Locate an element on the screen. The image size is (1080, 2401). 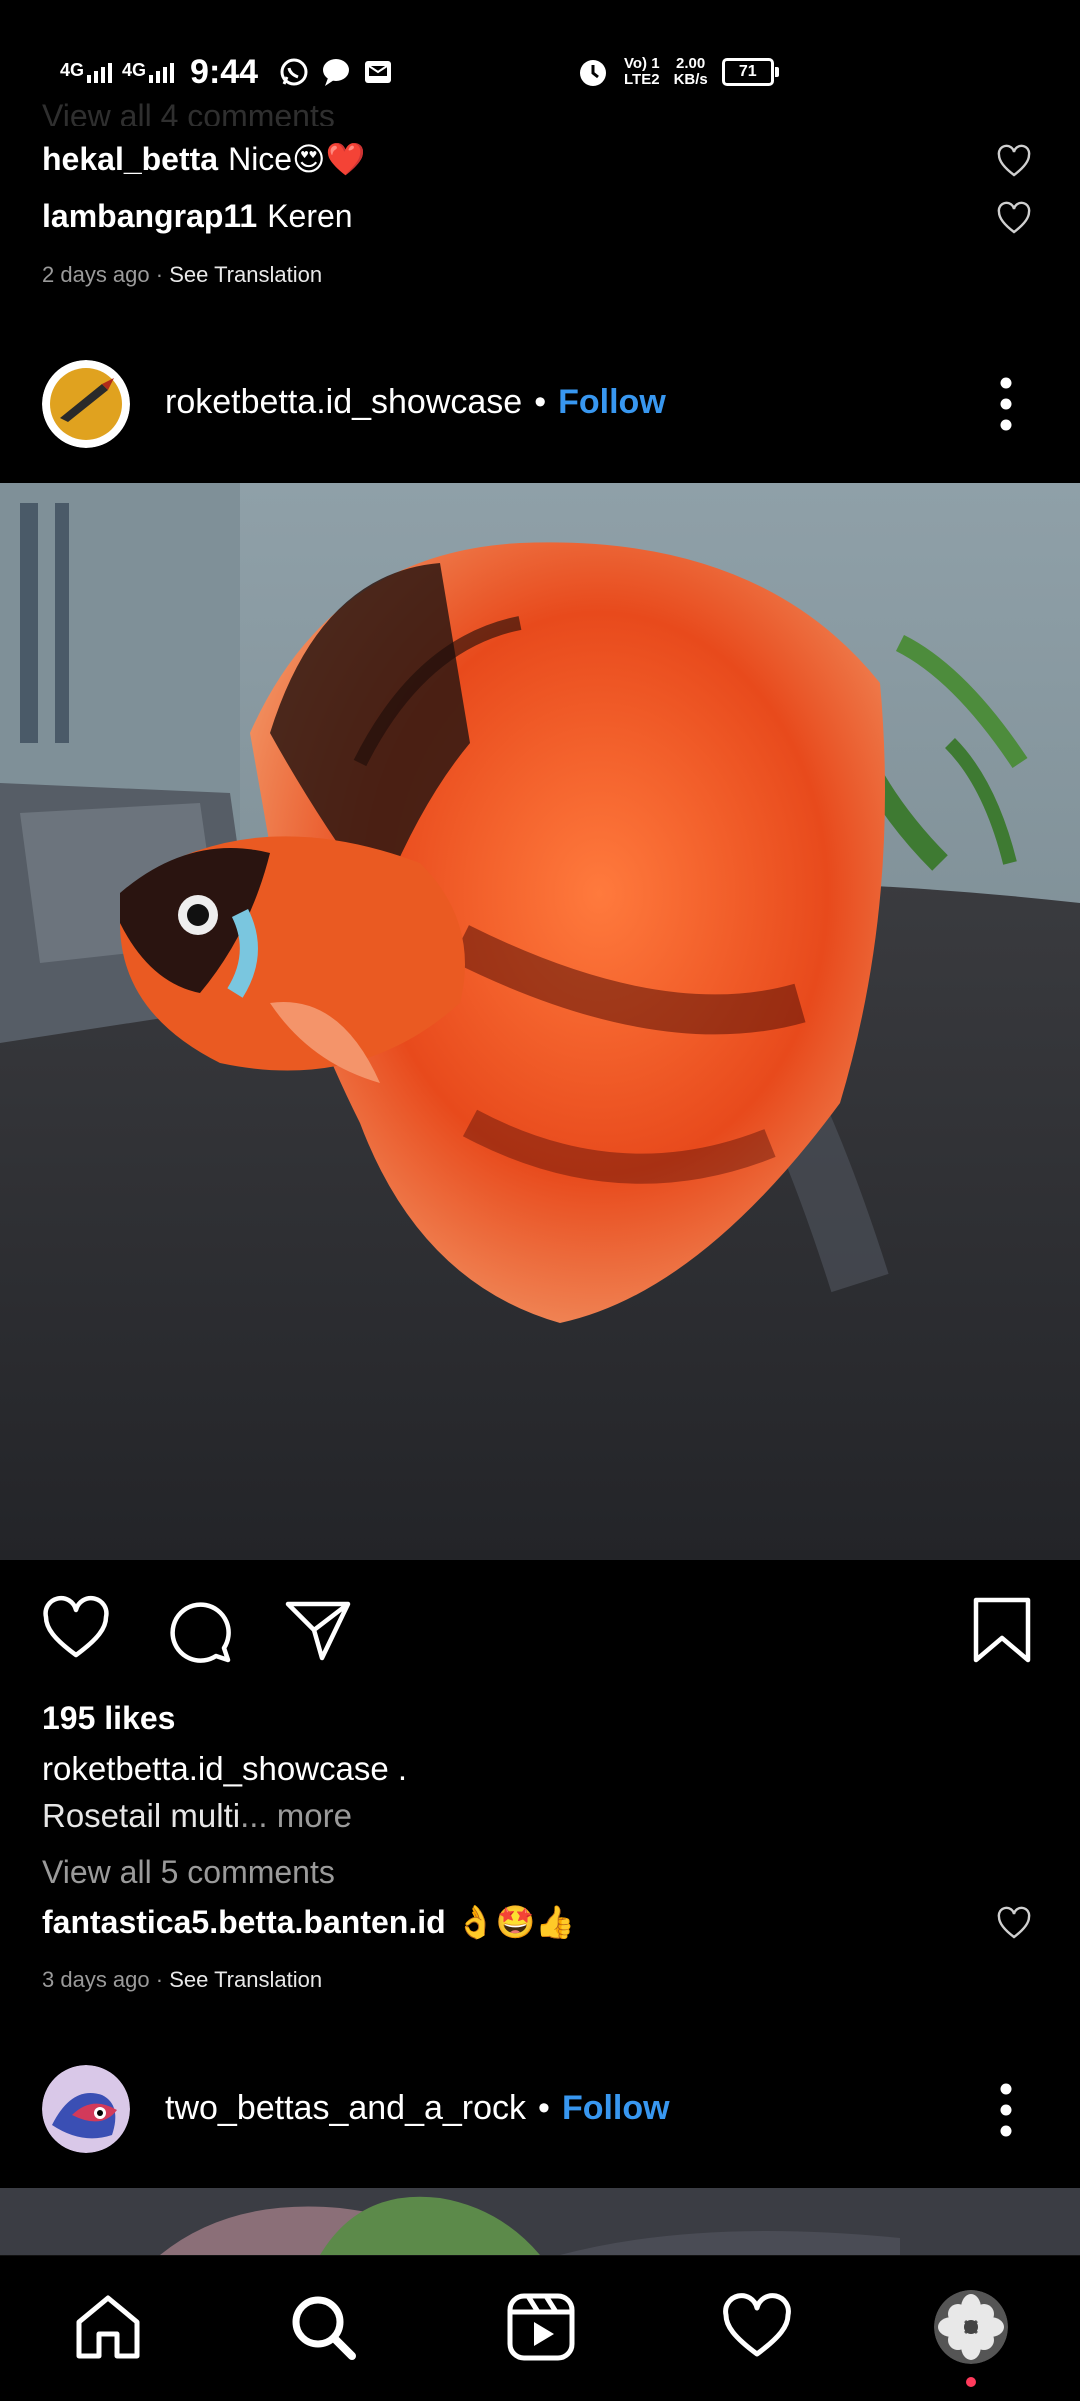
alarm-icon is located at coordinates (593, 73).